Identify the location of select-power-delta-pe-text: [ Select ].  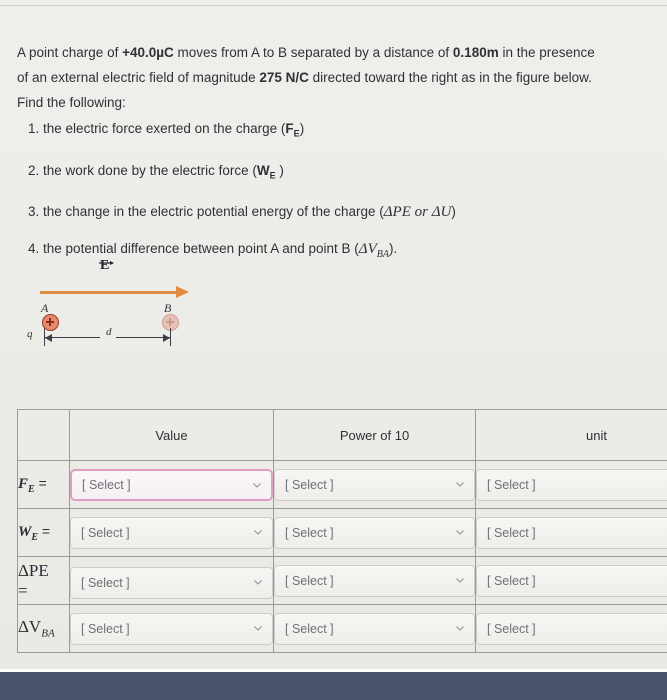
(309, 580).